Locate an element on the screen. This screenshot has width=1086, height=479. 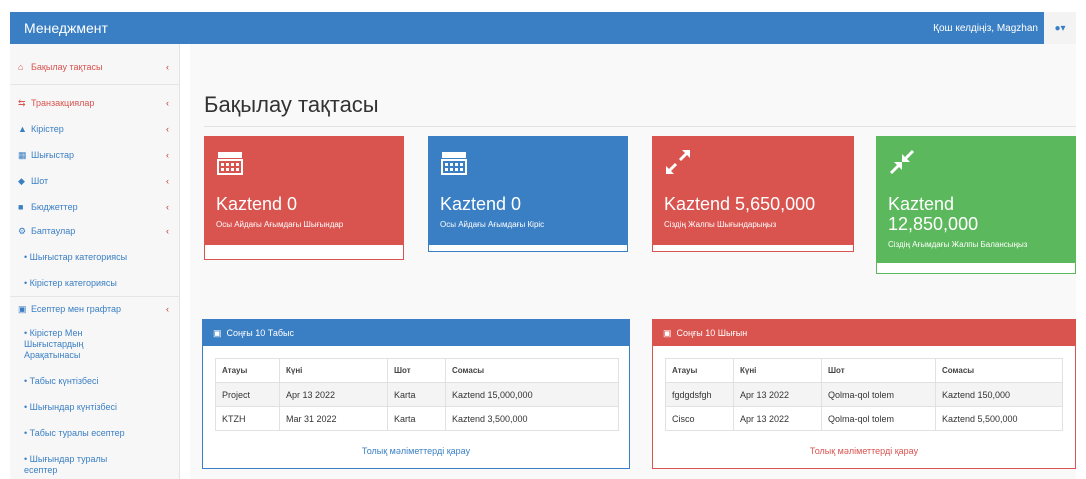
sidebar-item-income-expense-ratio: • Кірістер Мен Шығыстардың Арақатынасы is located at coordinates (95, 344).